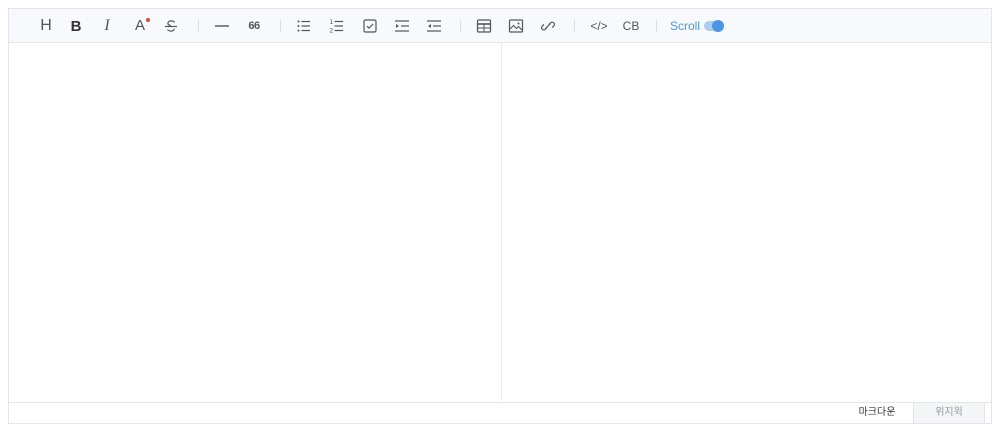 This screenshot has width=1000, height=433. I want to click on heading-button: H, so click(46, 26).